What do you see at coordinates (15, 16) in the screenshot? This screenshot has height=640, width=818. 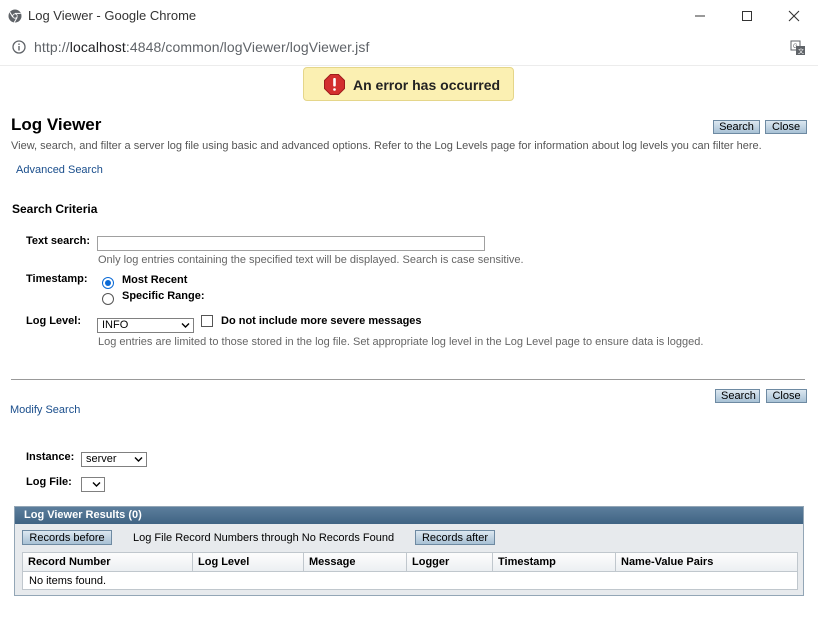 I see `chrome-icon` at bounding box center [15, 16].